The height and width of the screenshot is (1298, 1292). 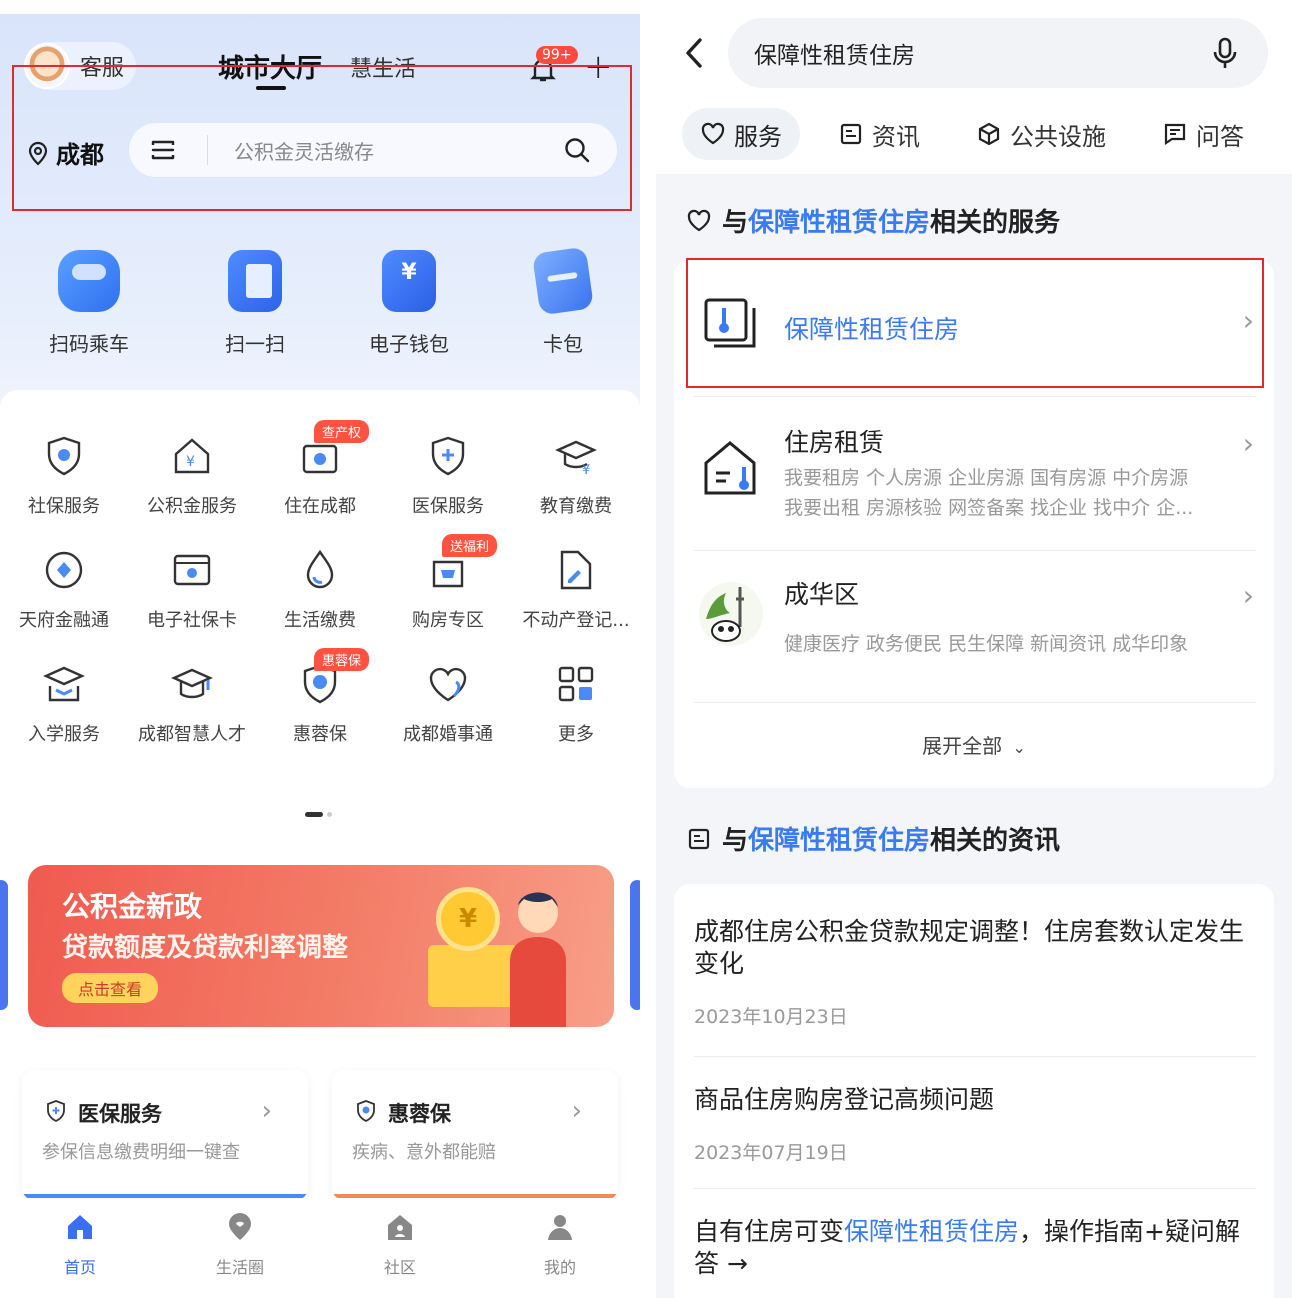 I want to click on grid-label: 社保服务, so click(x=64, y=506).